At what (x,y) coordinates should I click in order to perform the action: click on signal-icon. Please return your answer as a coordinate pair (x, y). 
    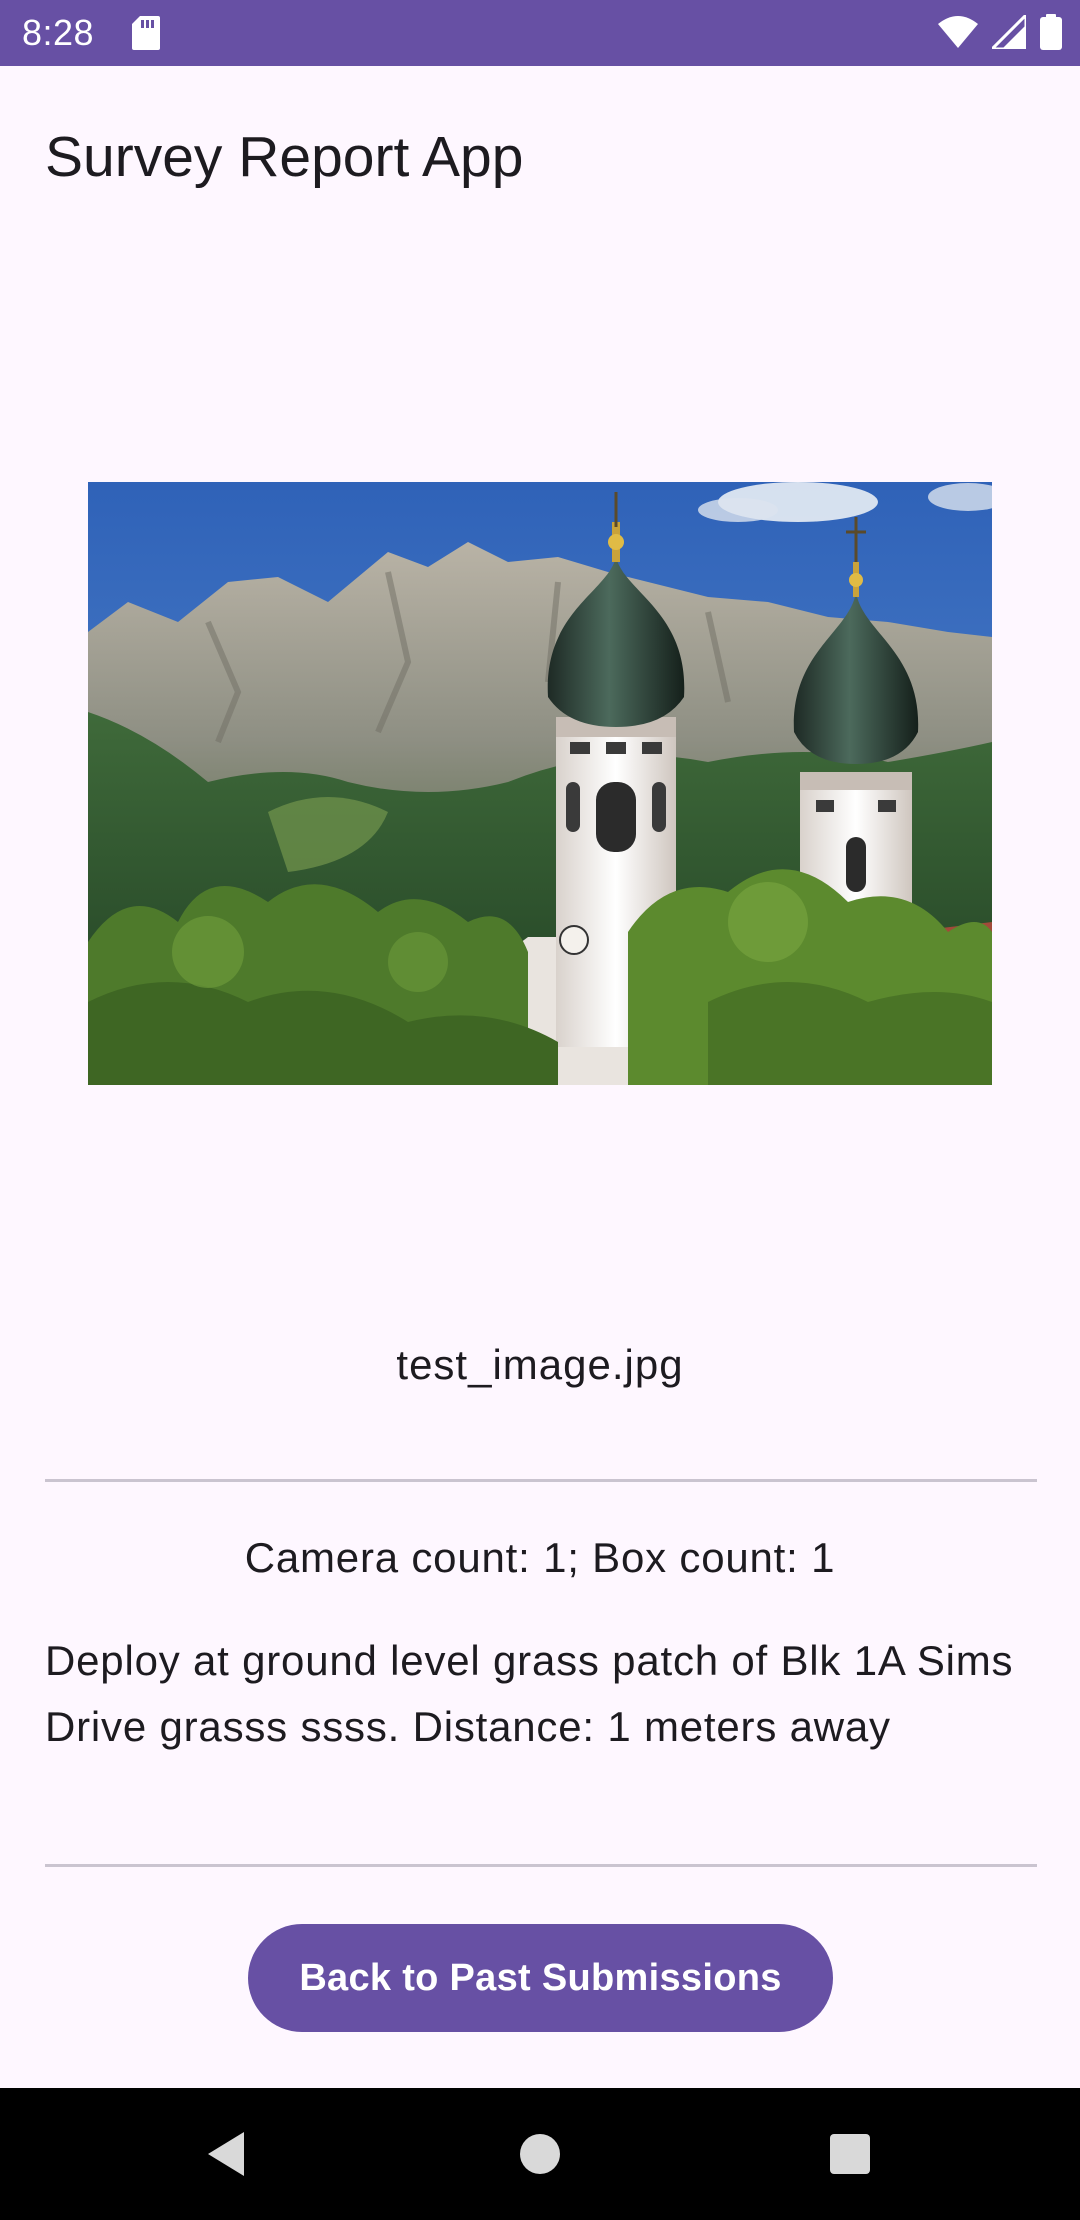
    Looking at the image, I should click on (1008, 32).